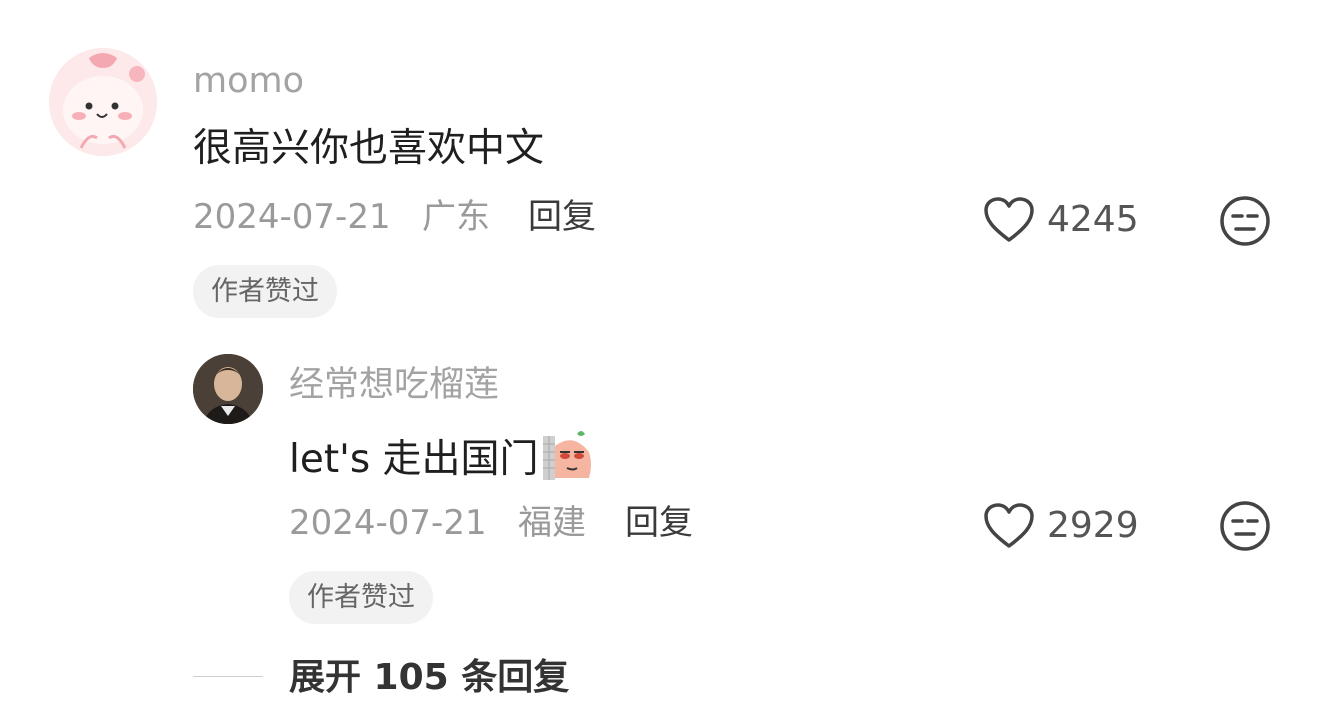 The height and width of the screenshot is (722, 1320). Describe the element at coordinates (369, 148) in the screenshot. I see `comment-text: 很高兴你也喜欢中文` at that location.